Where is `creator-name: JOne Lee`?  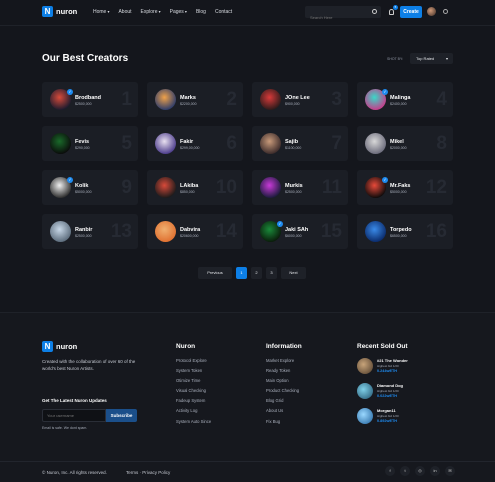
creator-name: JOne Lee is located at coordinates (297, 98).